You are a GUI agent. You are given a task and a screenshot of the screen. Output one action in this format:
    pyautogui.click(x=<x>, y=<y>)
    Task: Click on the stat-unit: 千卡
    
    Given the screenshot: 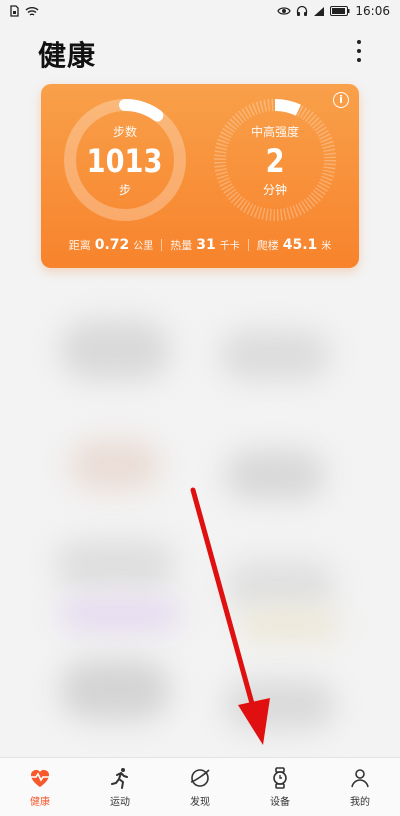 What is the action you would take?
    pyautogui.click(x=229, y=246)
    